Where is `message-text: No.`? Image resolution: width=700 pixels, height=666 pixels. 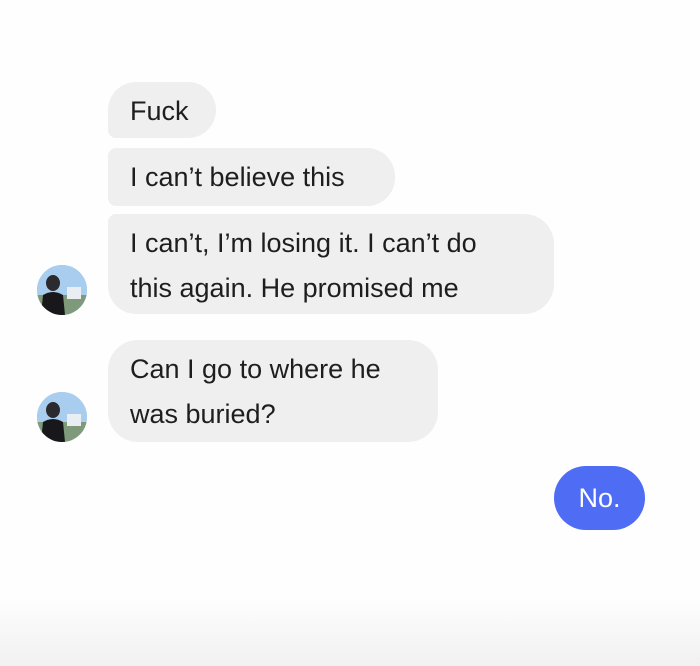 message-text: No. is located at coordinates (599, 498).